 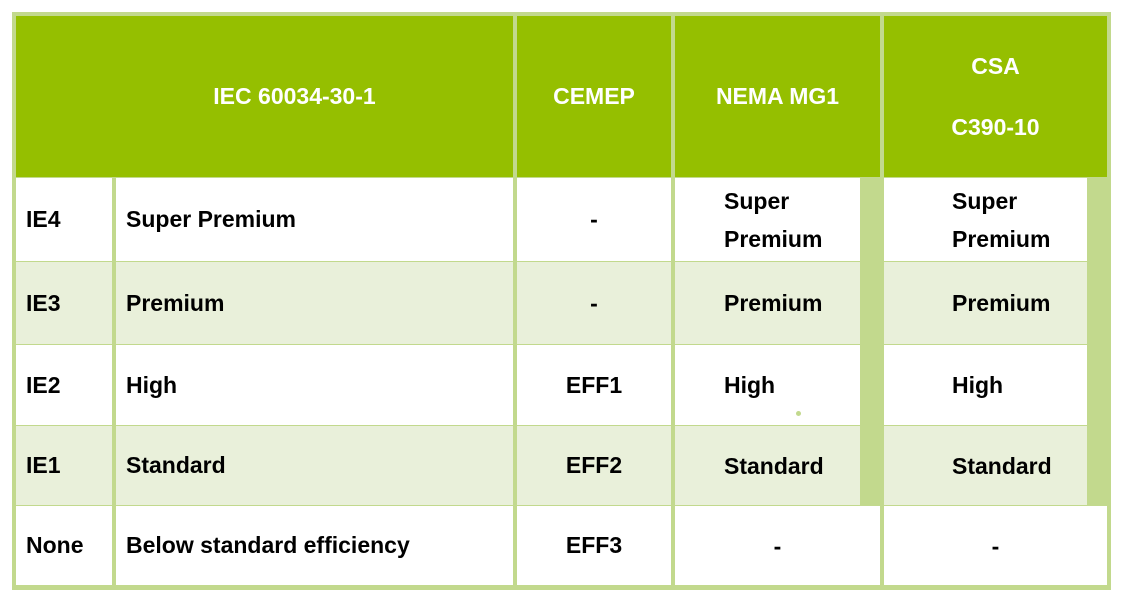 I want to click on table-cell-cemep: EFF2, so click(x=594, y=465).